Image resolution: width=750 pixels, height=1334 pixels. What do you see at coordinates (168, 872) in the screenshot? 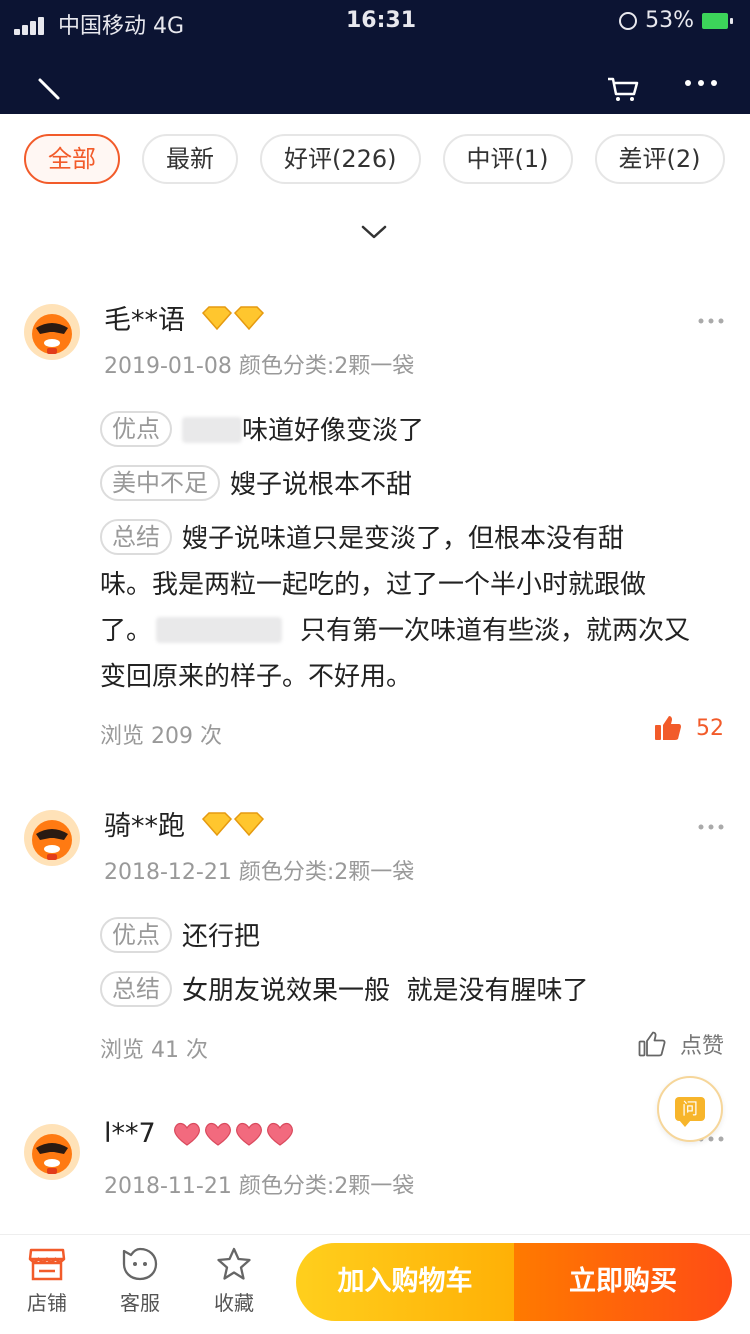
I see `review-date: 2018-12-21` at bounding box center [168, 872].